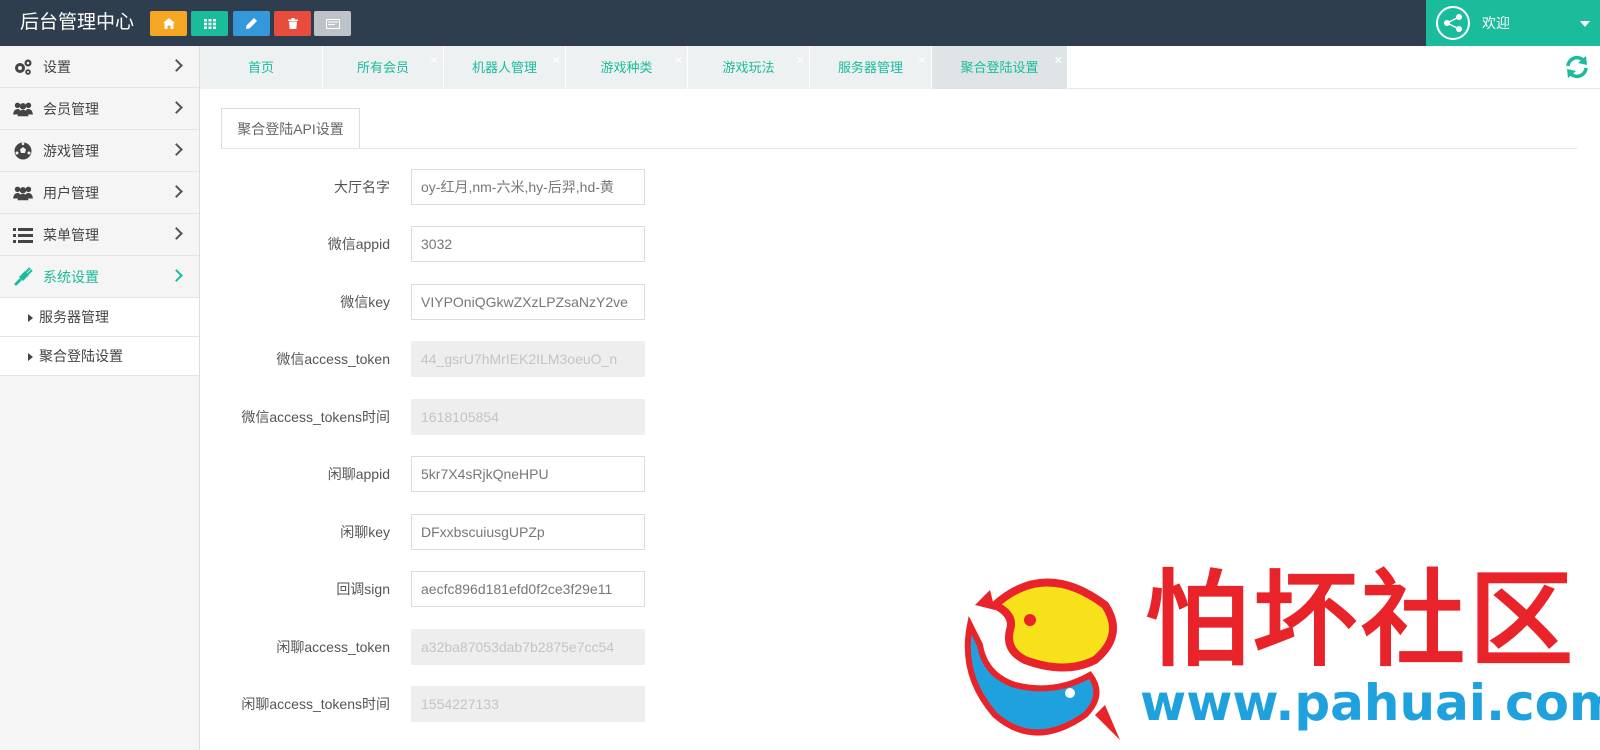  I want to click on form-row-wechat-key: 微信key VIYPOniQGkwZXzLPZsaNzY2ve, so click(530, 303).